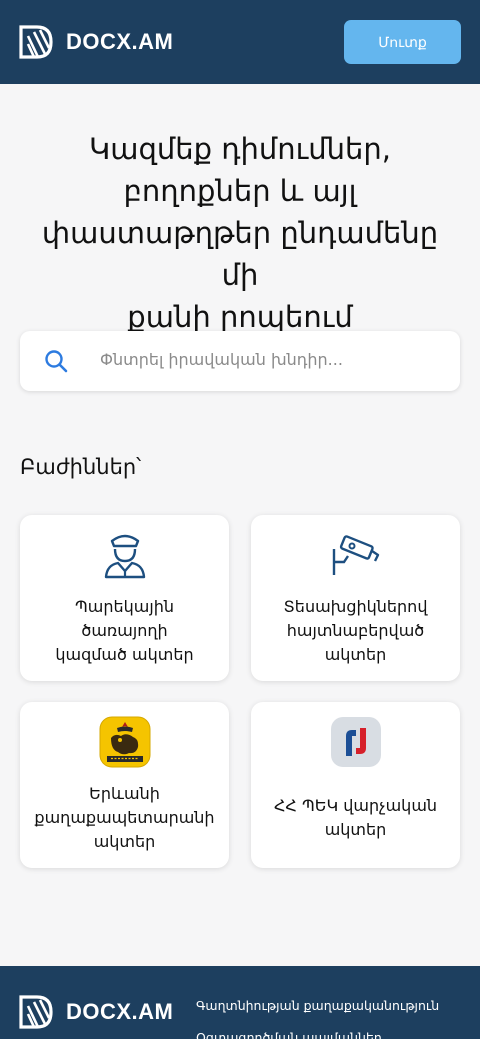 The image size is (480, 1039). I want to click on footer-logo: DOCX.AM, so click(95, 1012).